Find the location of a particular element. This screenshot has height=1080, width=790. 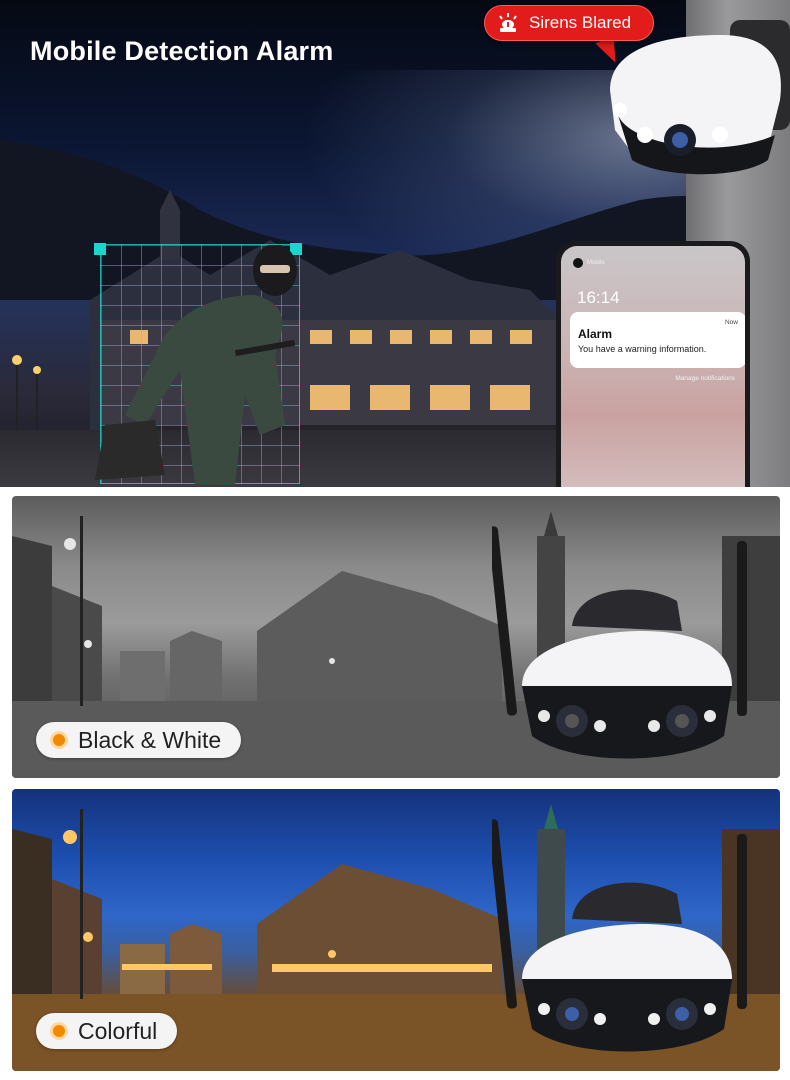

mode-label-text: Black & White is located at coordinates (150, 739).